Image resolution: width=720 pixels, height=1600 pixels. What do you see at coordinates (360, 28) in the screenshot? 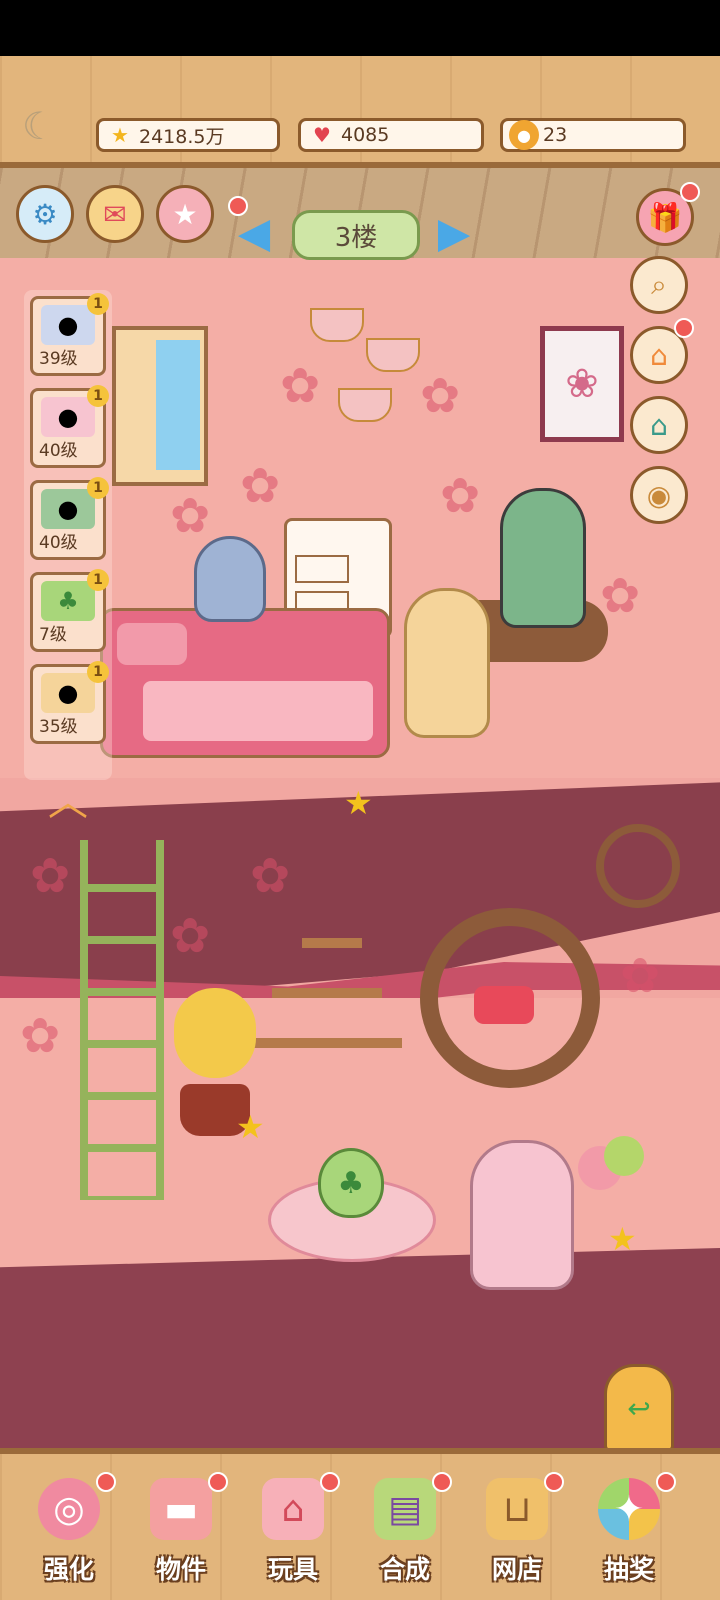
I see `status-bar` at bounding box center [360, 28].